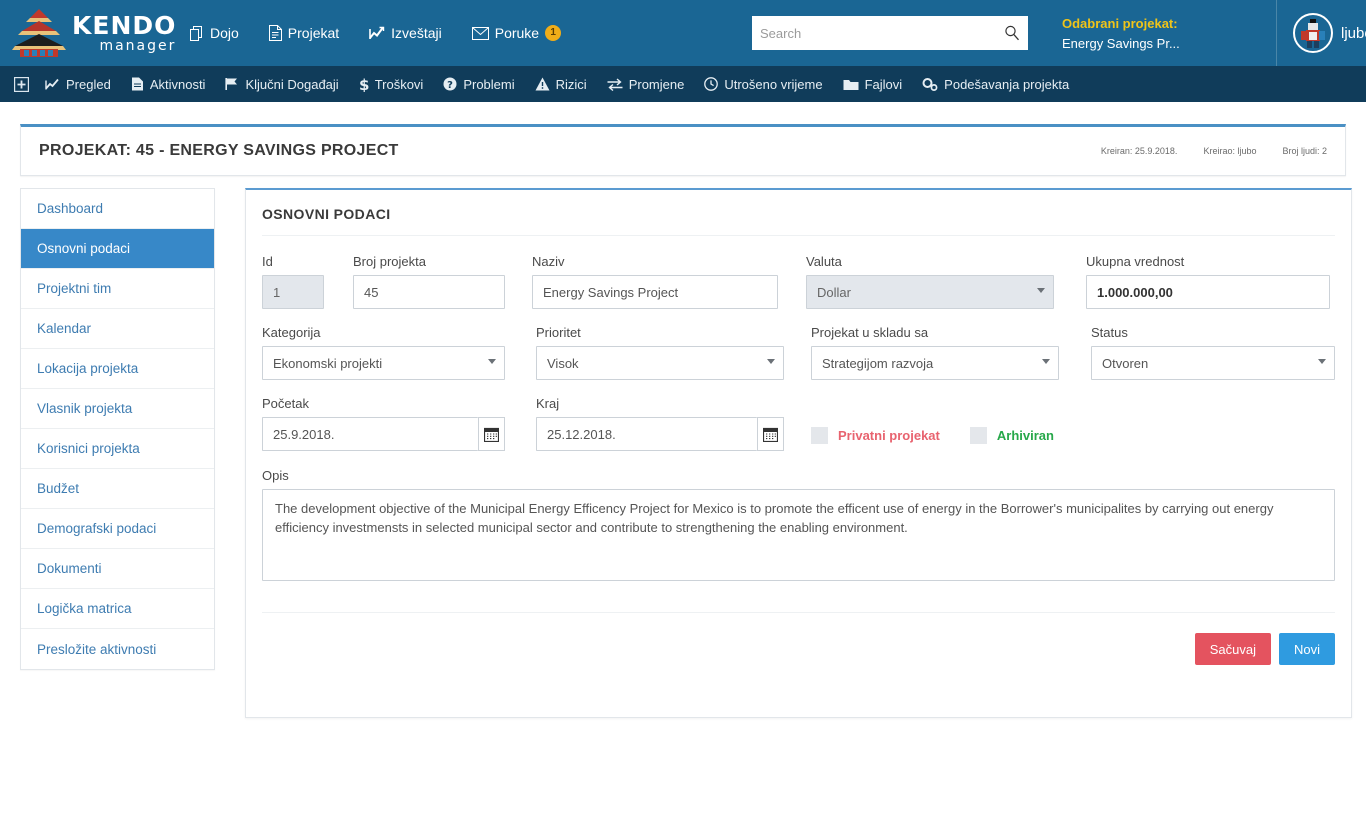 Image resolution: width=1366 pixels, height=816 pixels. Describe the element at coordinates (214, 33) in the screenshot. I see `nav-item-dojo: Dojo` at that location.